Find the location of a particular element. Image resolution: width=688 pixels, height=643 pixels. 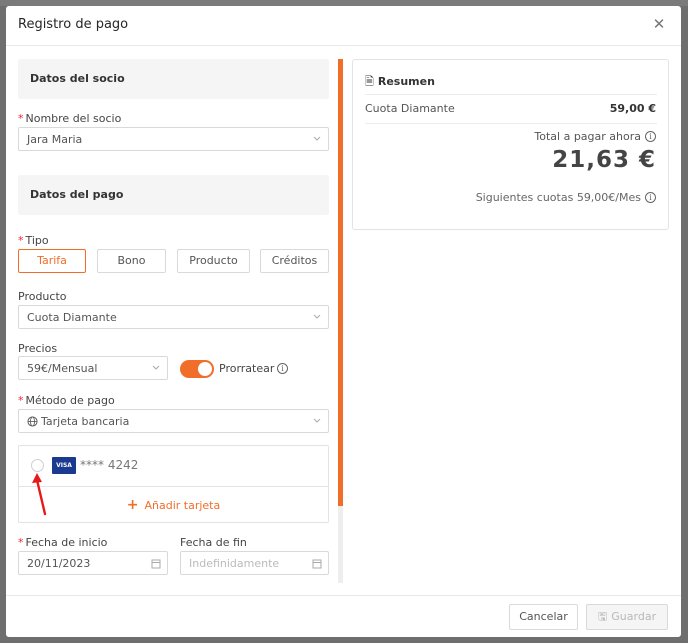

product-label: Producto is located at coordinates (42, 296).